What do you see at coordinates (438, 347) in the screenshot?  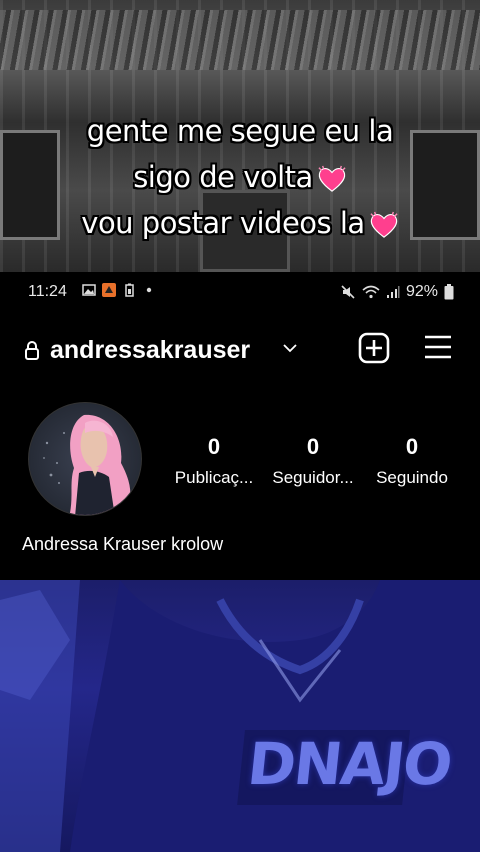 I see `hamburger-menu-icon` at bounding box center [438, 347].